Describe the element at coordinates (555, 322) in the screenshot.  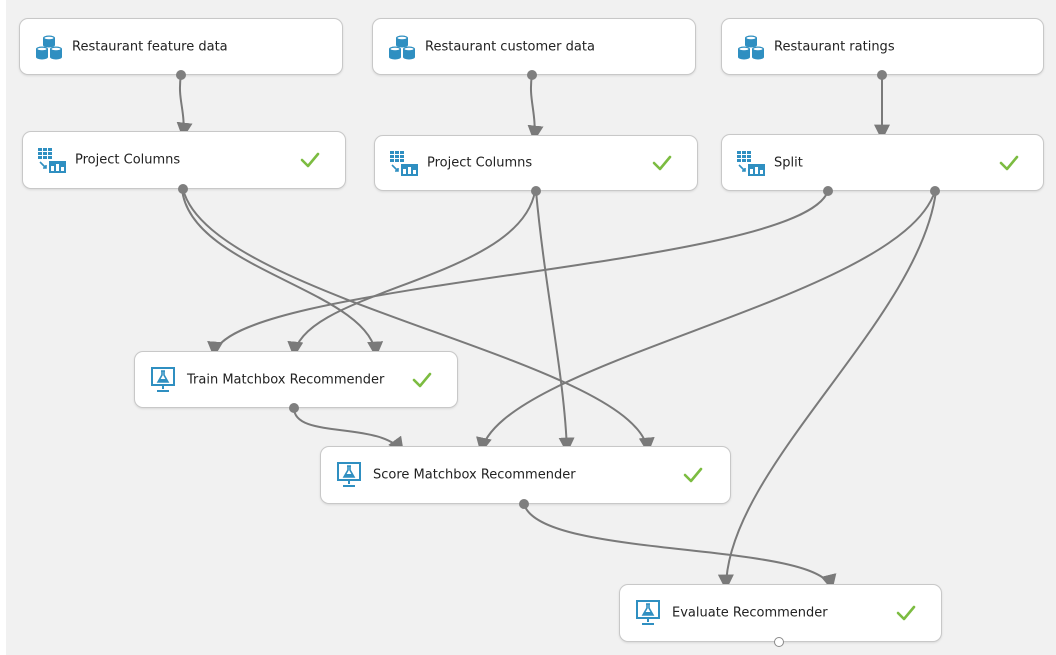
I see `connection-project-columns-2-to-score` at that location.